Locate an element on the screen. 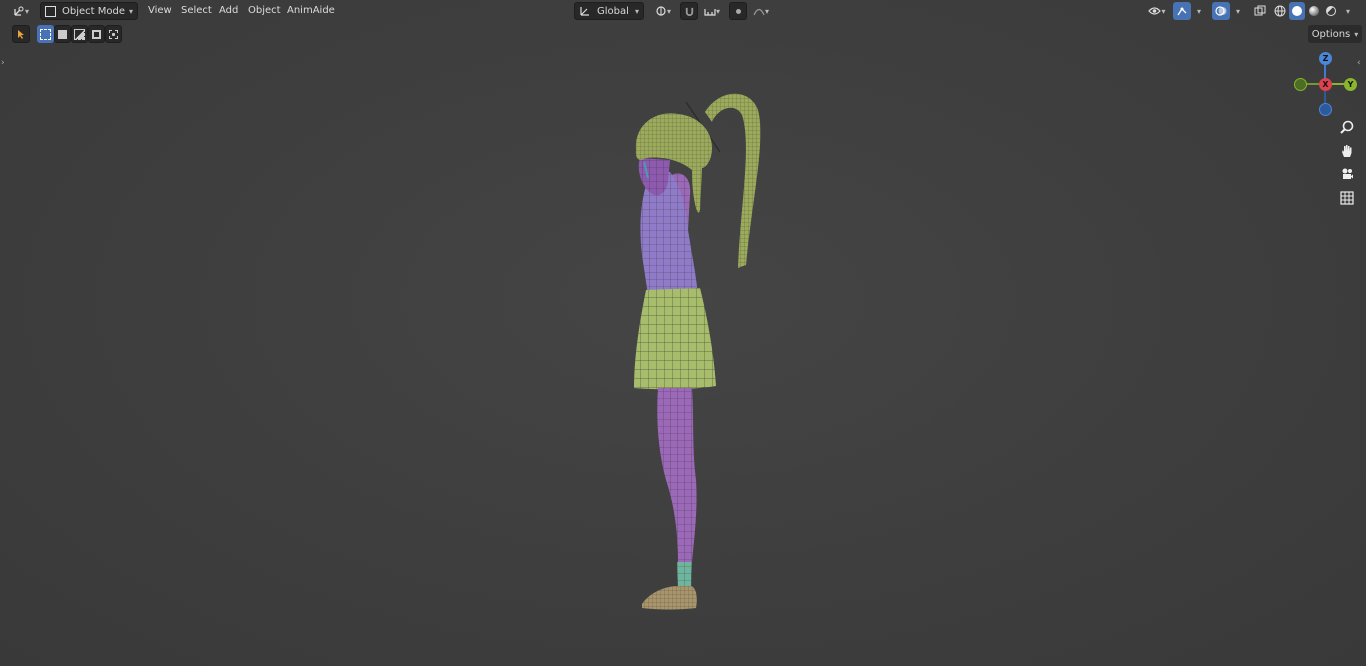 The image size is (1366, 666). select-mode-extend is located at coordinates (62, 34).